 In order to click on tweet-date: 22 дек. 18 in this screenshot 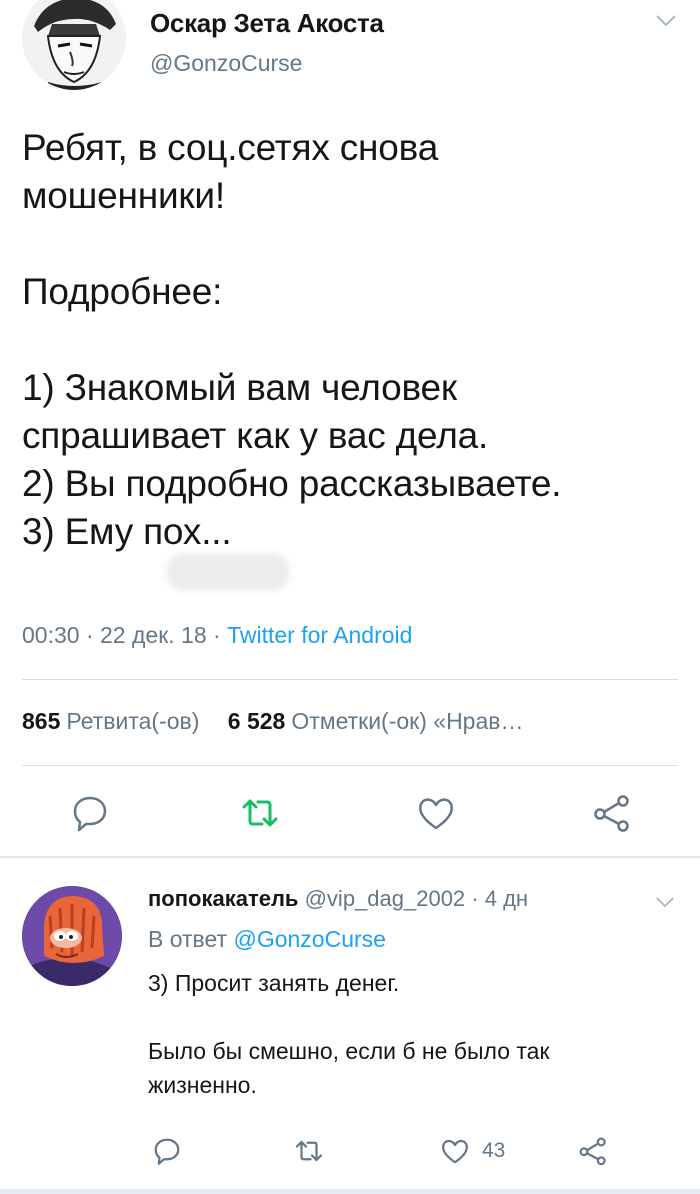, I will do `click(153, 635)`.